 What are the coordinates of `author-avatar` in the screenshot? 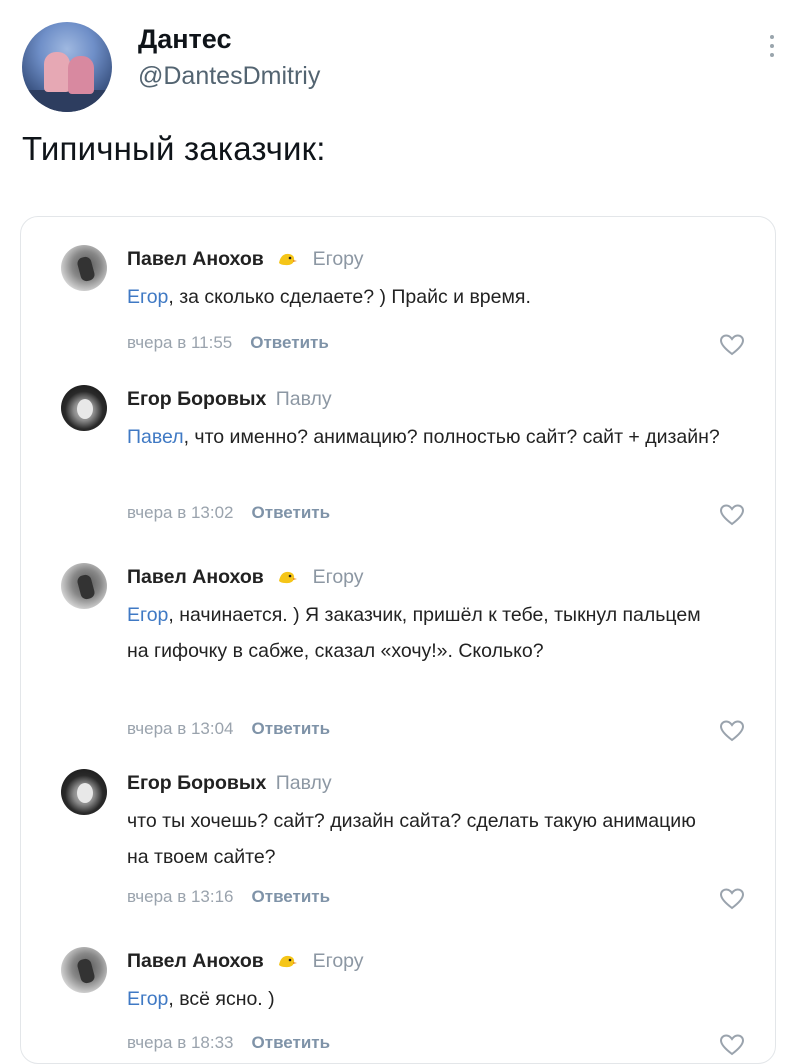 It's located at (67, 67).